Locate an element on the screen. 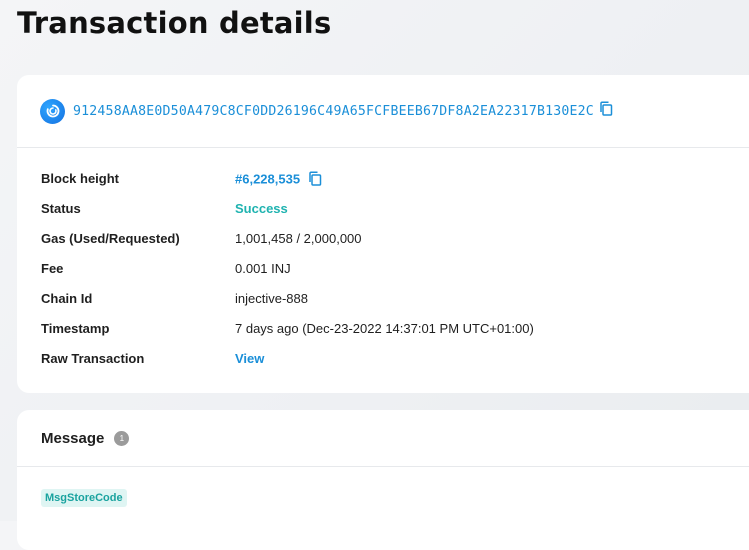 This screenshot has width=749, height=550. message-count-badge: 1 is located at coordinates (122, 438).